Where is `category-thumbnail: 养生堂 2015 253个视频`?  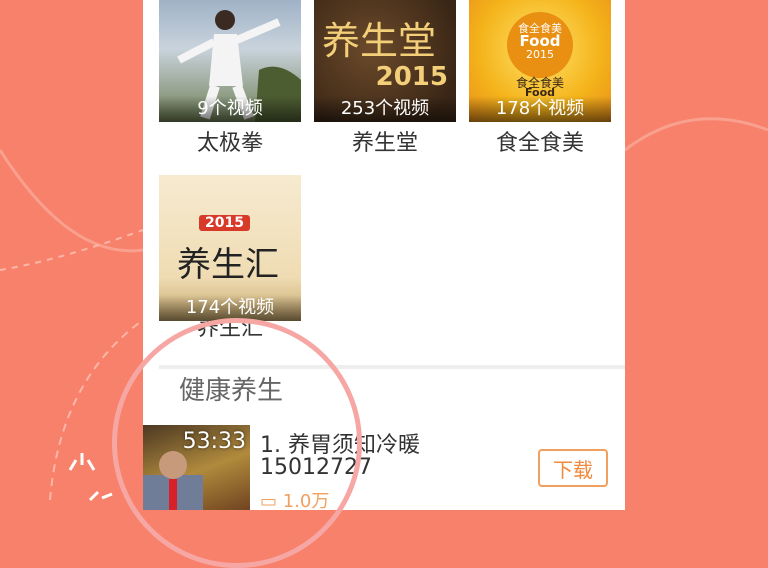
category-thumbnail: 养生堂 2015 253个视频 is located at coordinates (385, 61).